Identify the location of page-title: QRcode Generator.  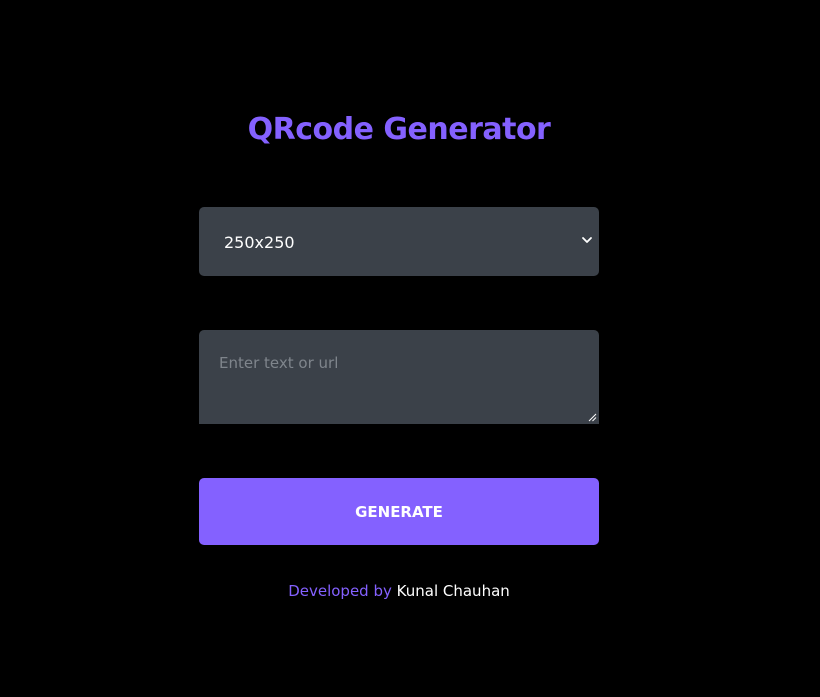
(399, 129).